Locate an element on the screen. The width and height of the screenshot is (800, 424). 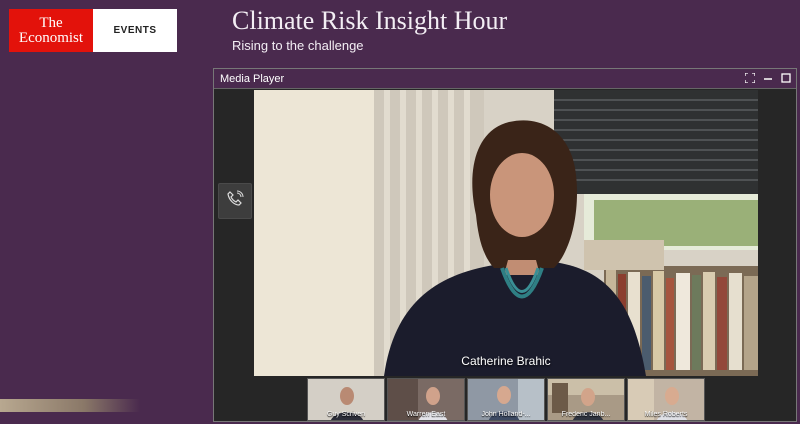
decorative-bar is located at coordinates (70, 405).